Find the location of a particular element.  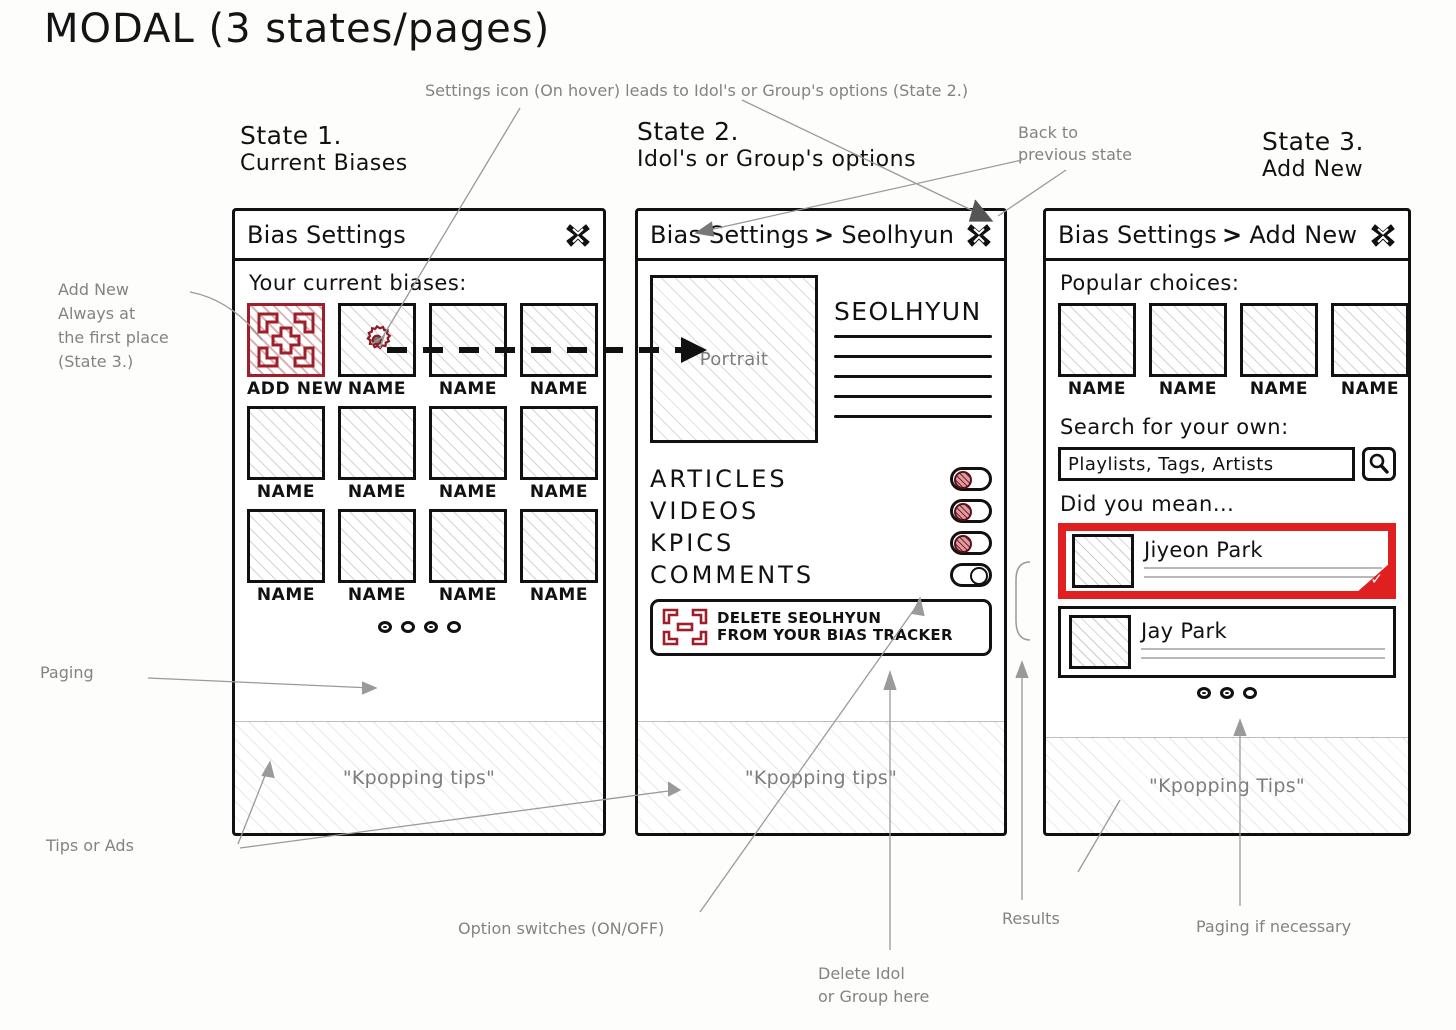

check-icon: ✓ is located at coordinates (1376, 579).